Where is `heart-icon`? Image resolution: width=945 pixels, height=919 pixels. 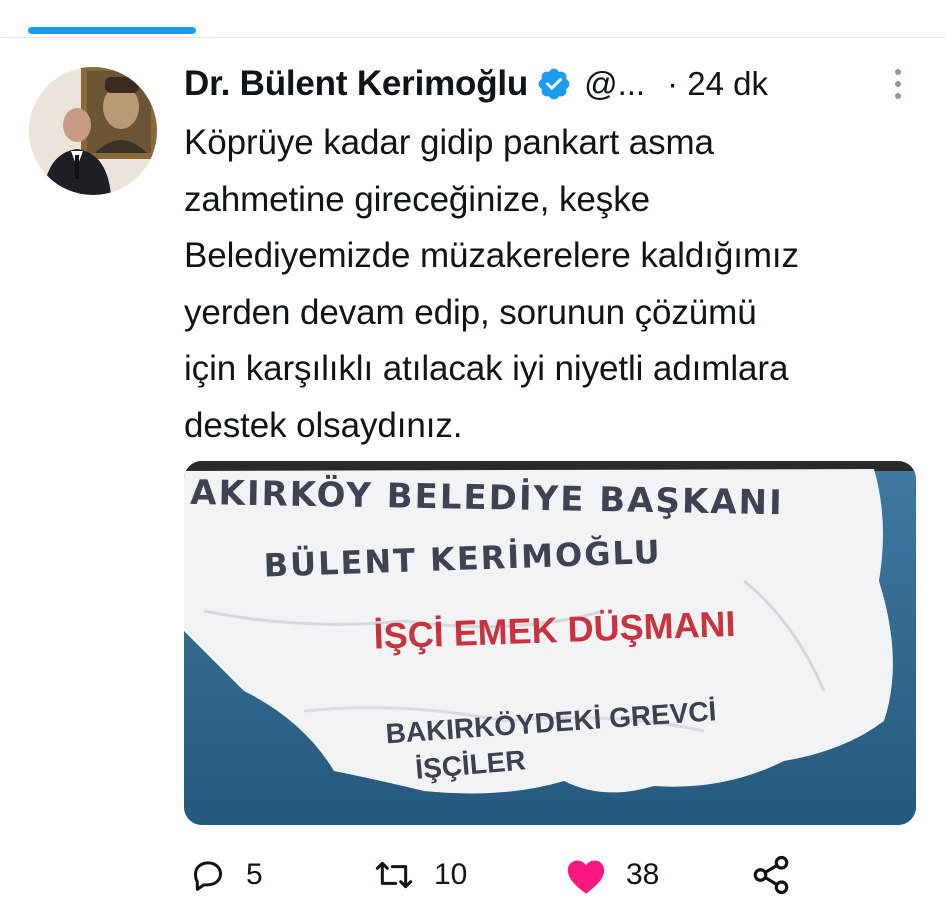 heart-icon is located at coordinates (586, 877).